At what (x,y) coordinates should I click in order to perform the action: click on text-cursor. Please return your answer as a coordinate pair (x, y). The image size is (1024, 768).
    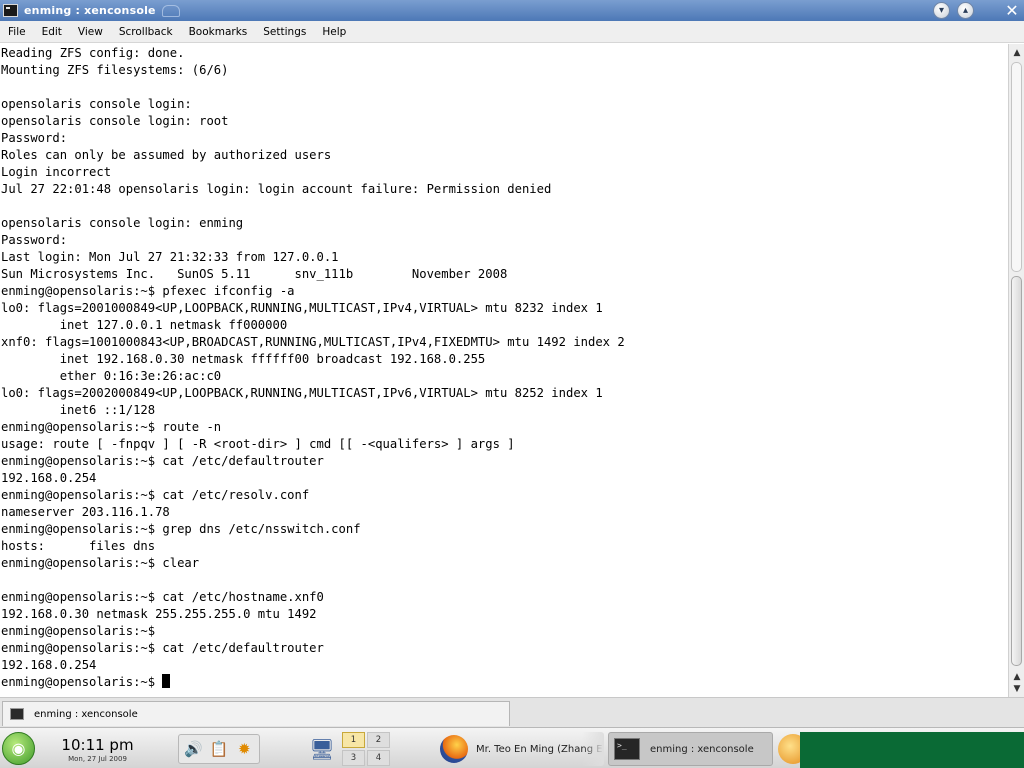
    Looking at the image, I should click on (166, 681).